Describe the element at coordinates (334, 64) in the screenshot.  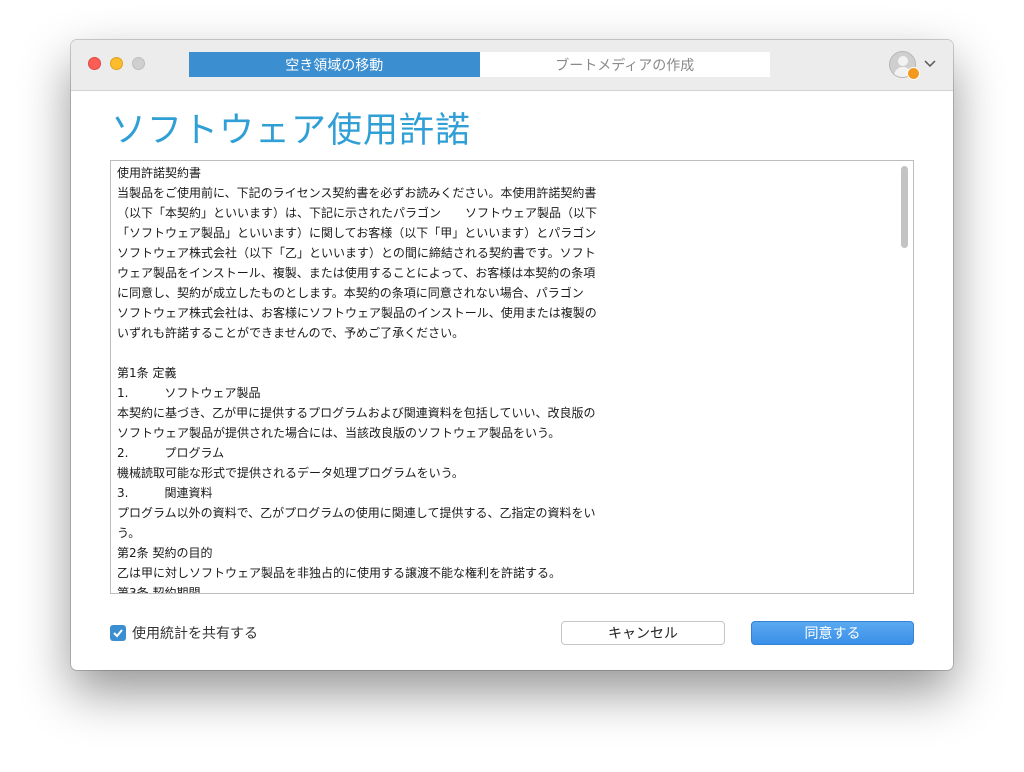
I see `tab-move-free-space: 空き領域の移動` at that location.